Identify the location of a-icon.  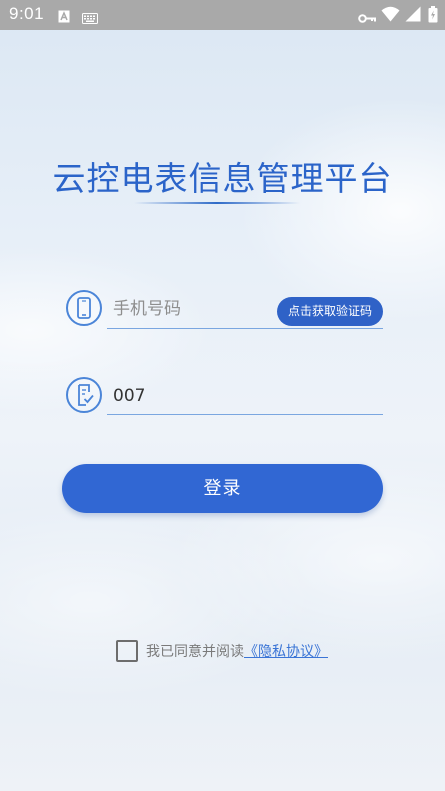
(64, 17).